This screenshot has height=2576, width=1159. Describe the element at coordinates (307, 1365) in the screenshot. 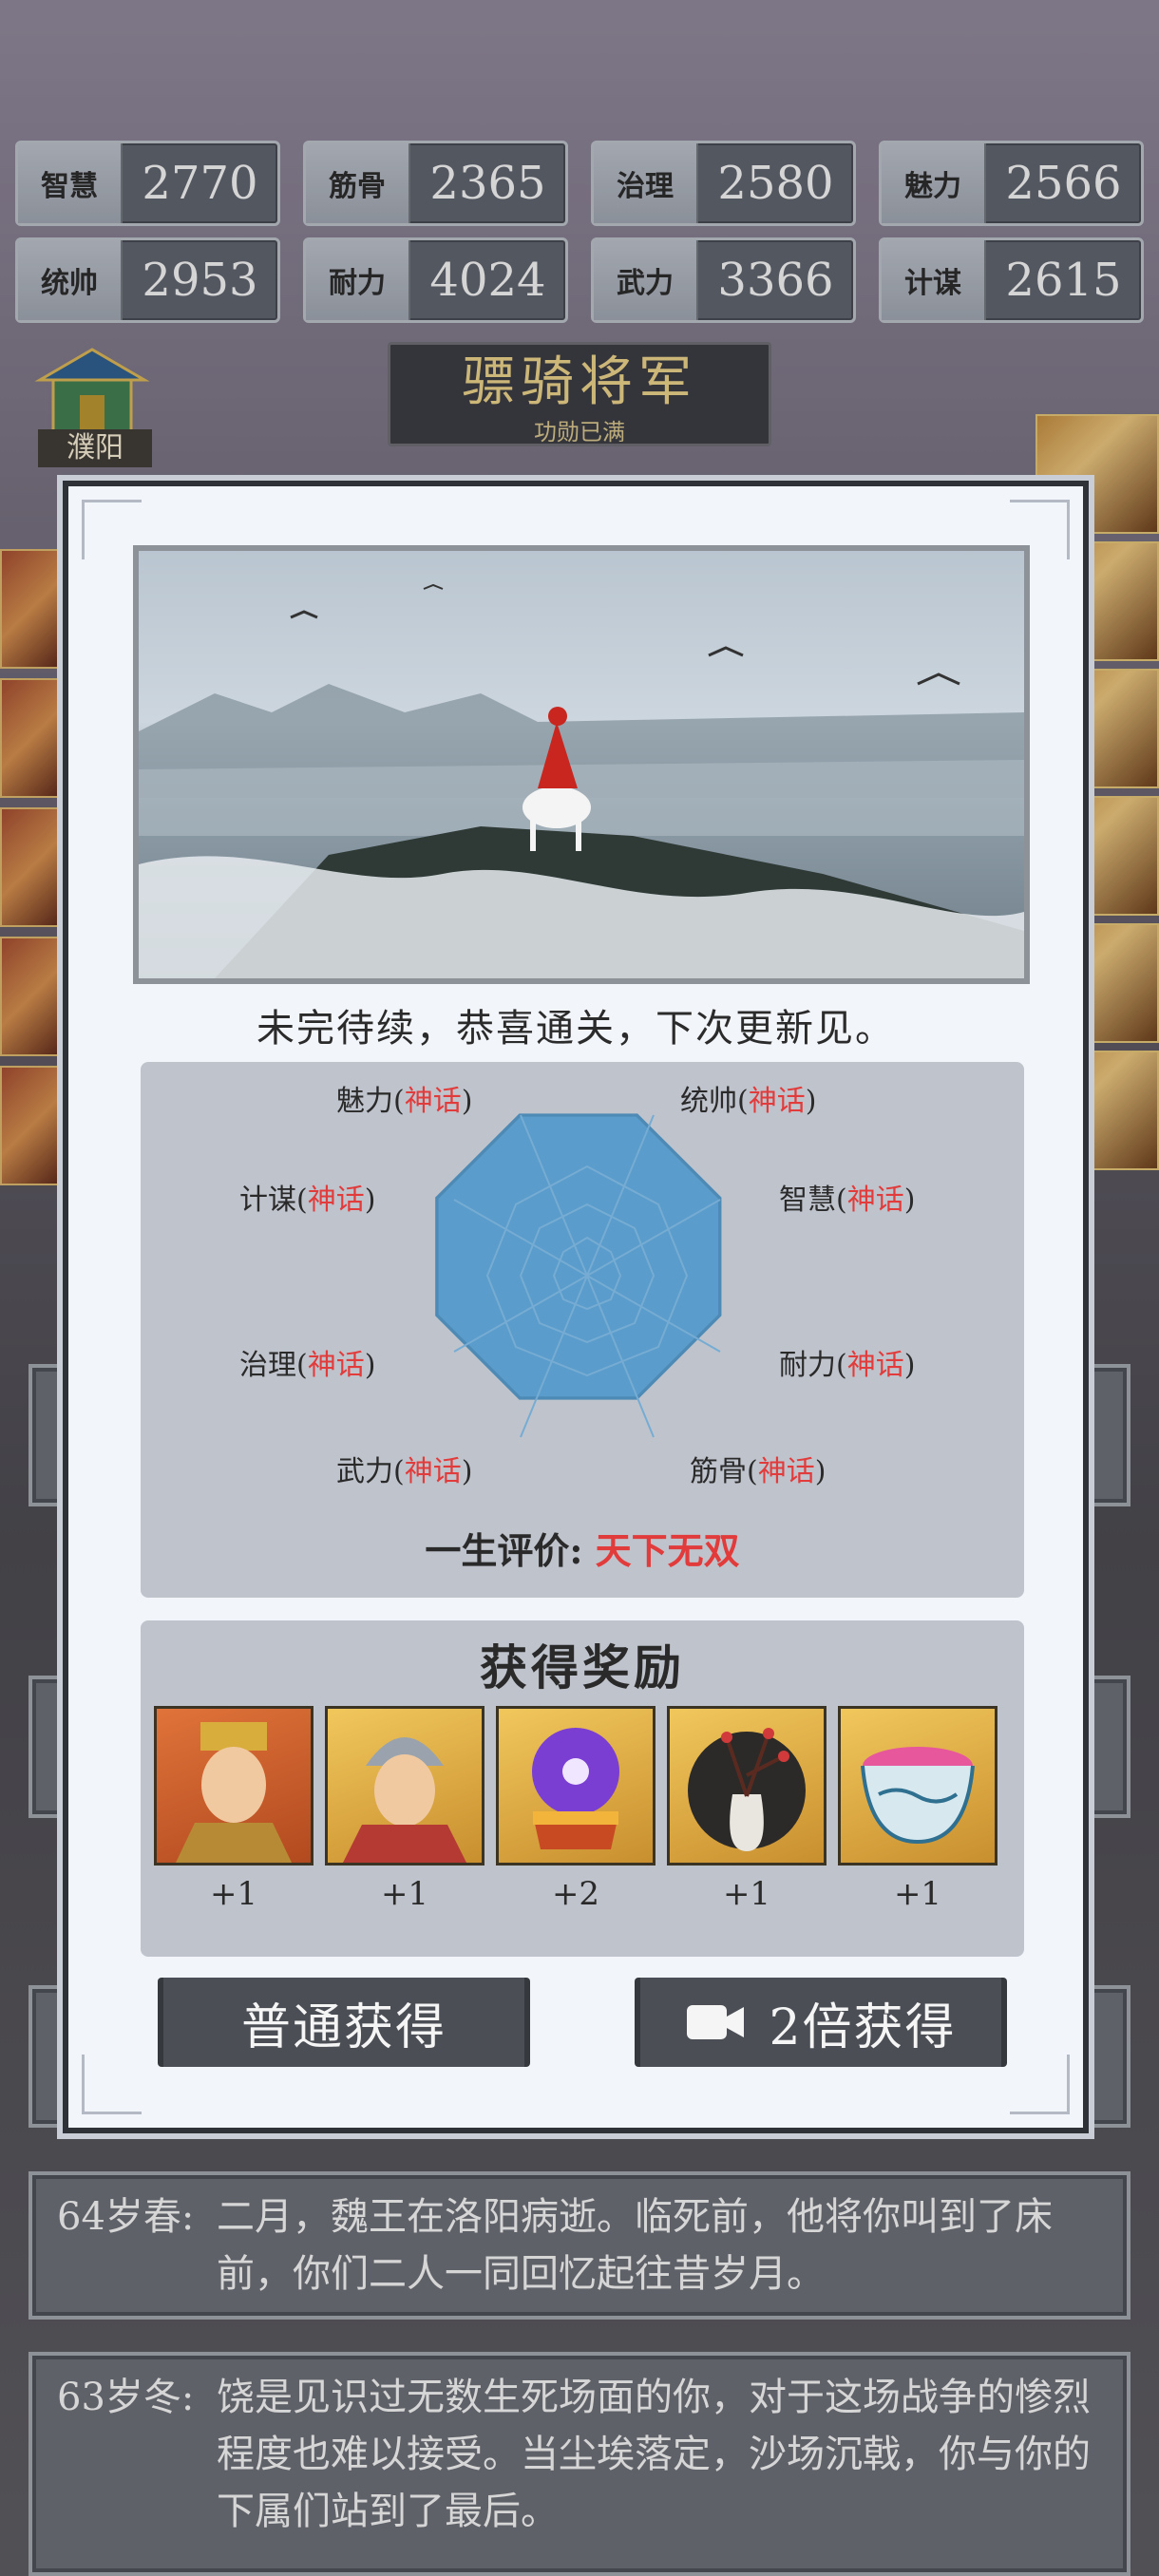

I see `radar-label-governance: 治理(神话)` at that location.